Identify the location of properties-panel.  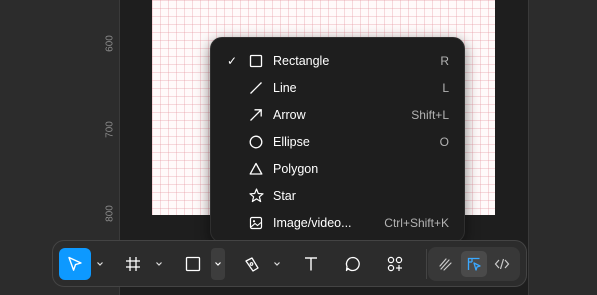
(562, 147).